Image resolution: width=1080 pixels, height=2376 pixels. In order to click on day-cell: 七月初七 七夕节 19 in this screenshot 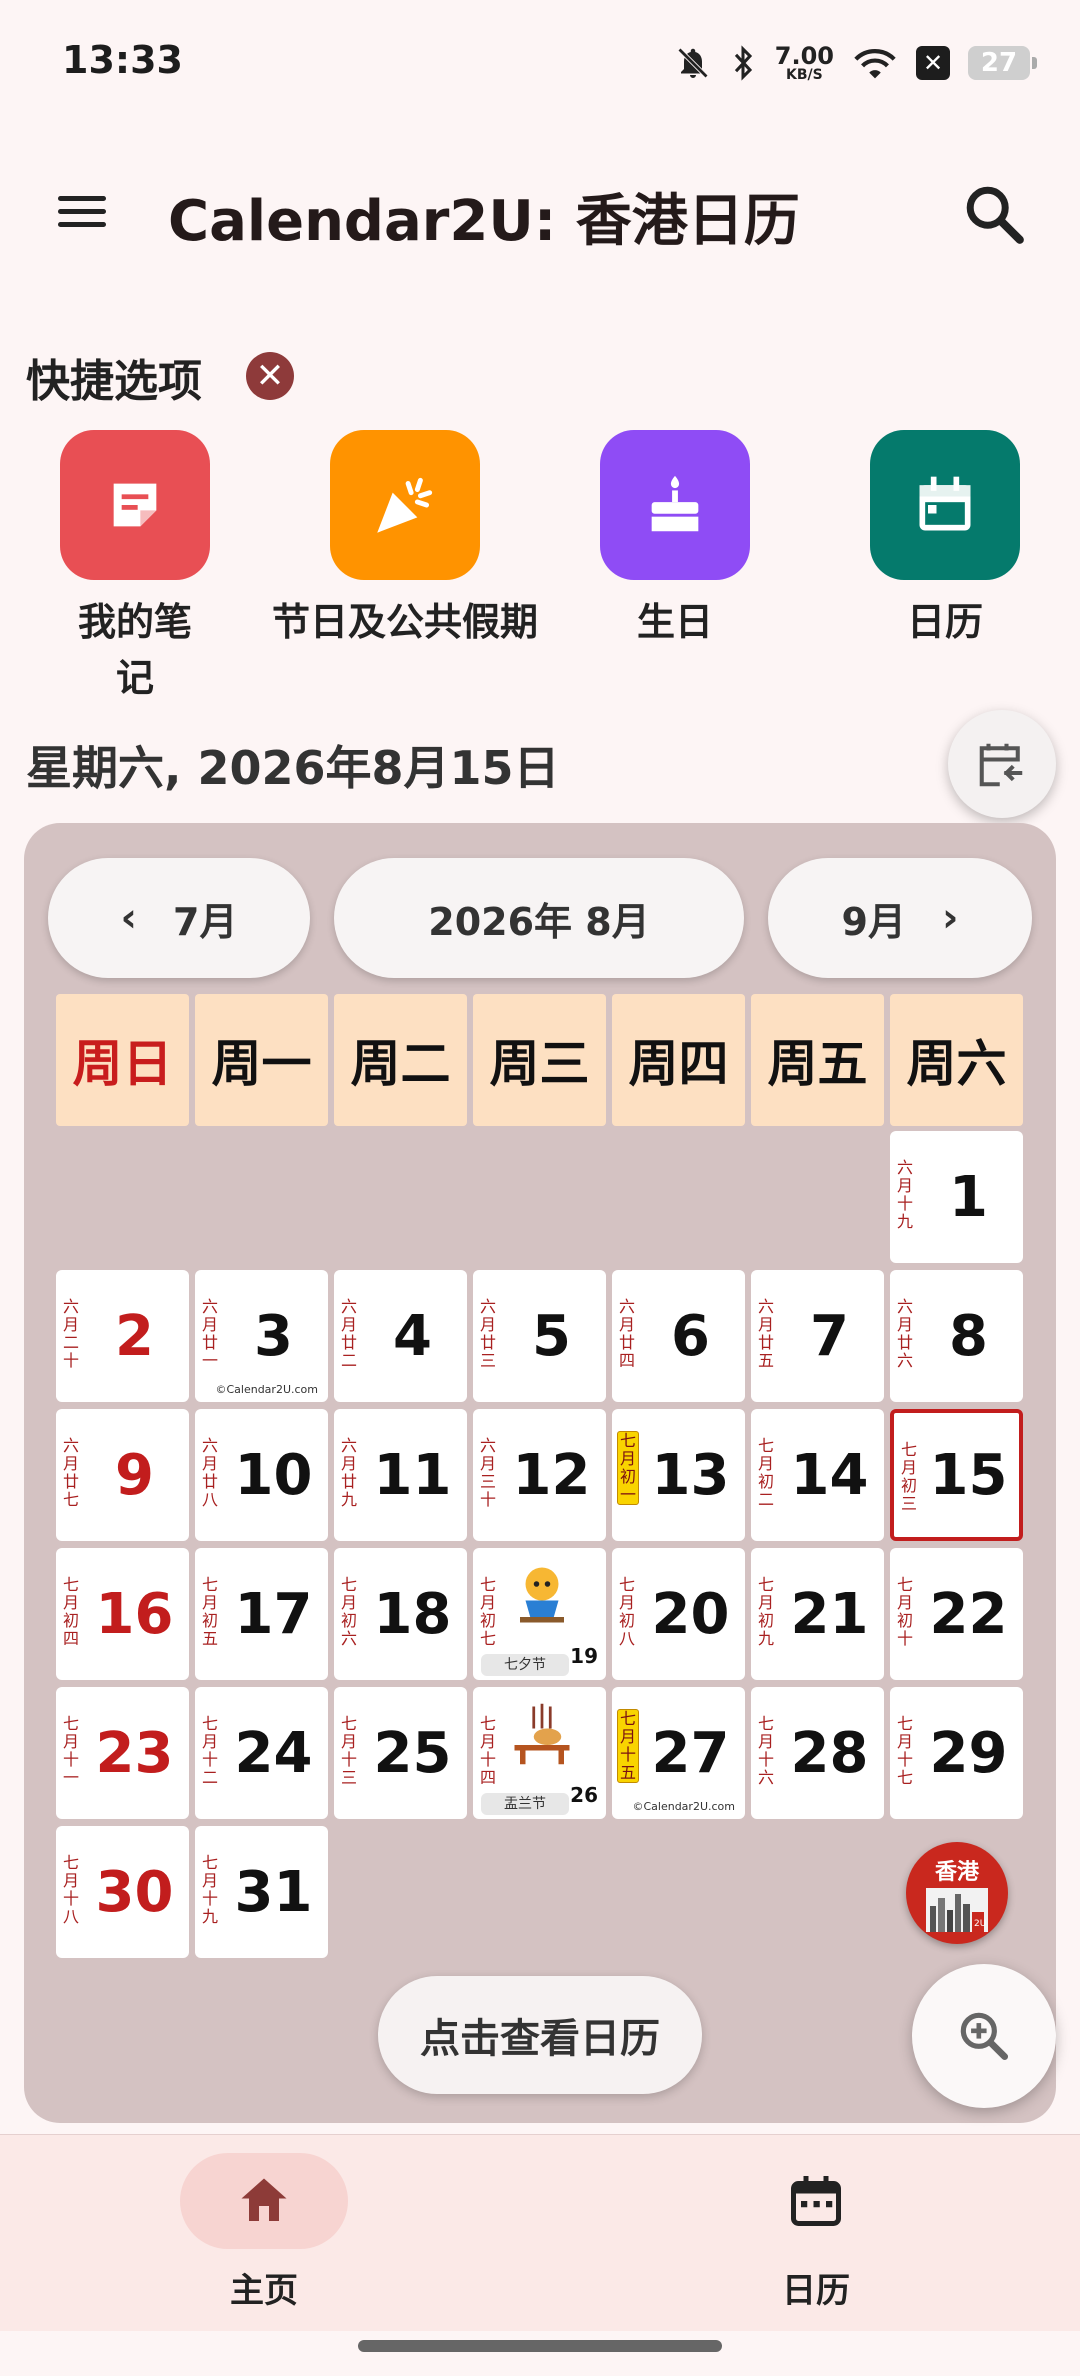, I will do `click(539, 1614)`.